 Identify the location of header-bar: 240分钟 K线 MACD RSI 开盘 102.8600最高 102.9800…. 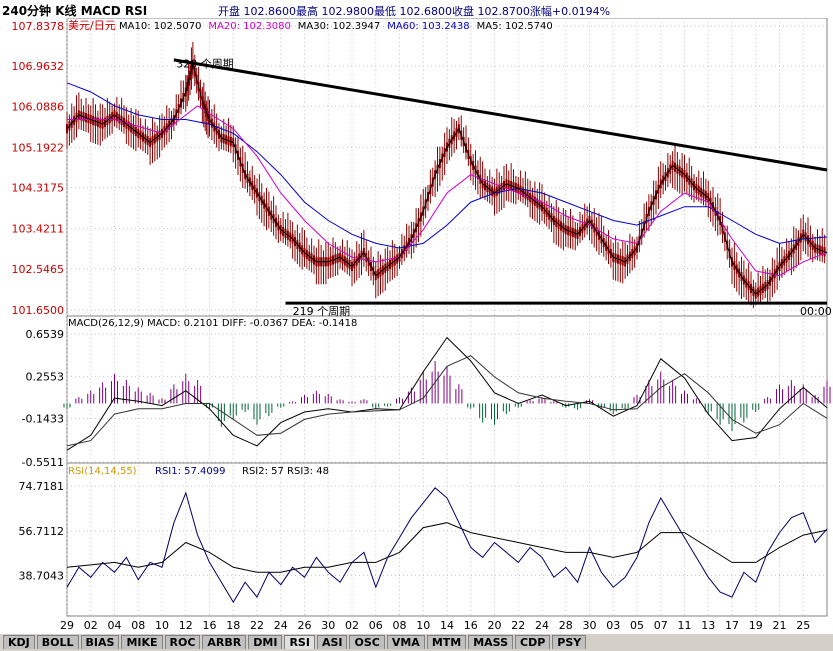
(416, 9).